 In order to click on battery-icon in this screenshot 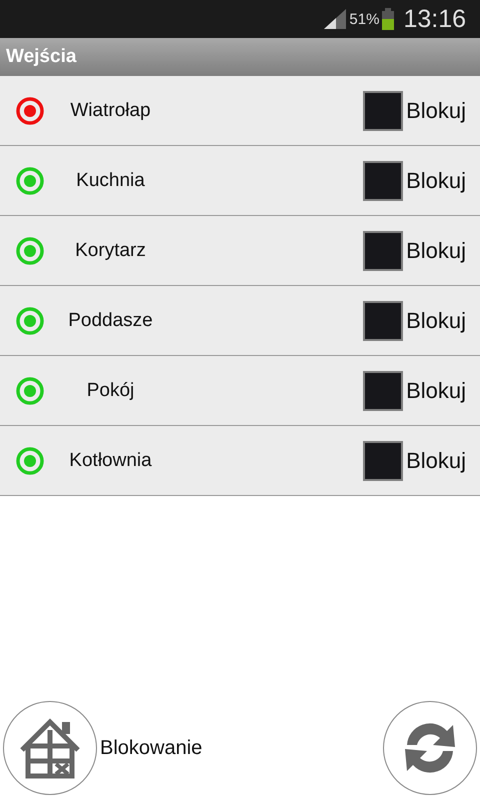, I will do `click(388, 19)`.